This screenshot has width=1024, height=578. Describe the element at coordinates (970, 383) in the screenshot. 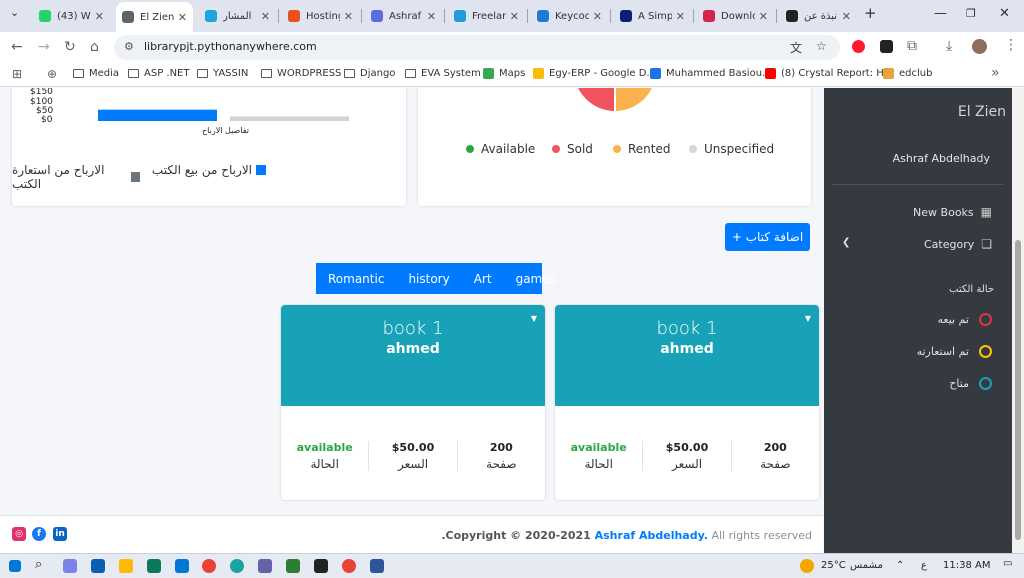

I see `status-available: متاح` at that location.